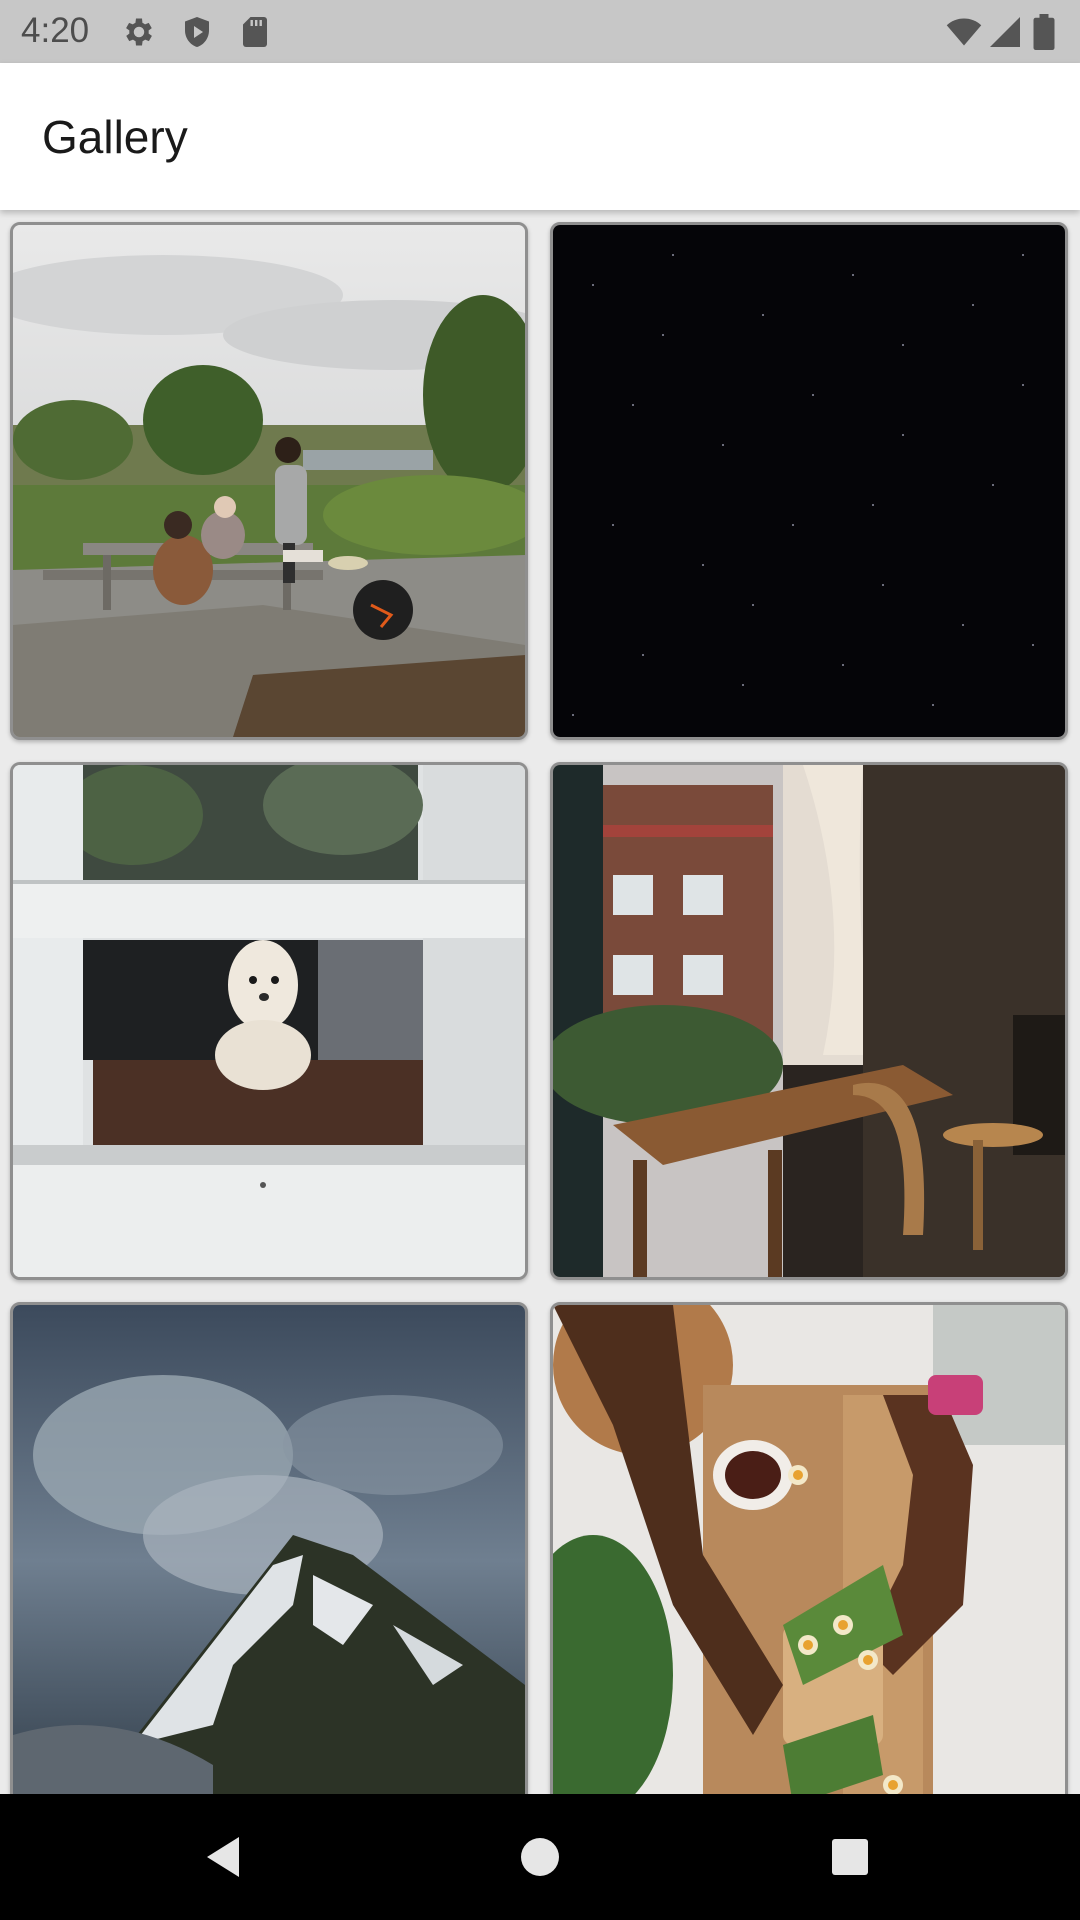  What do you see at coordinates (540, 136) in the screenshot?
I see `app-bar: Gallery` at bounding box center [540, 136].